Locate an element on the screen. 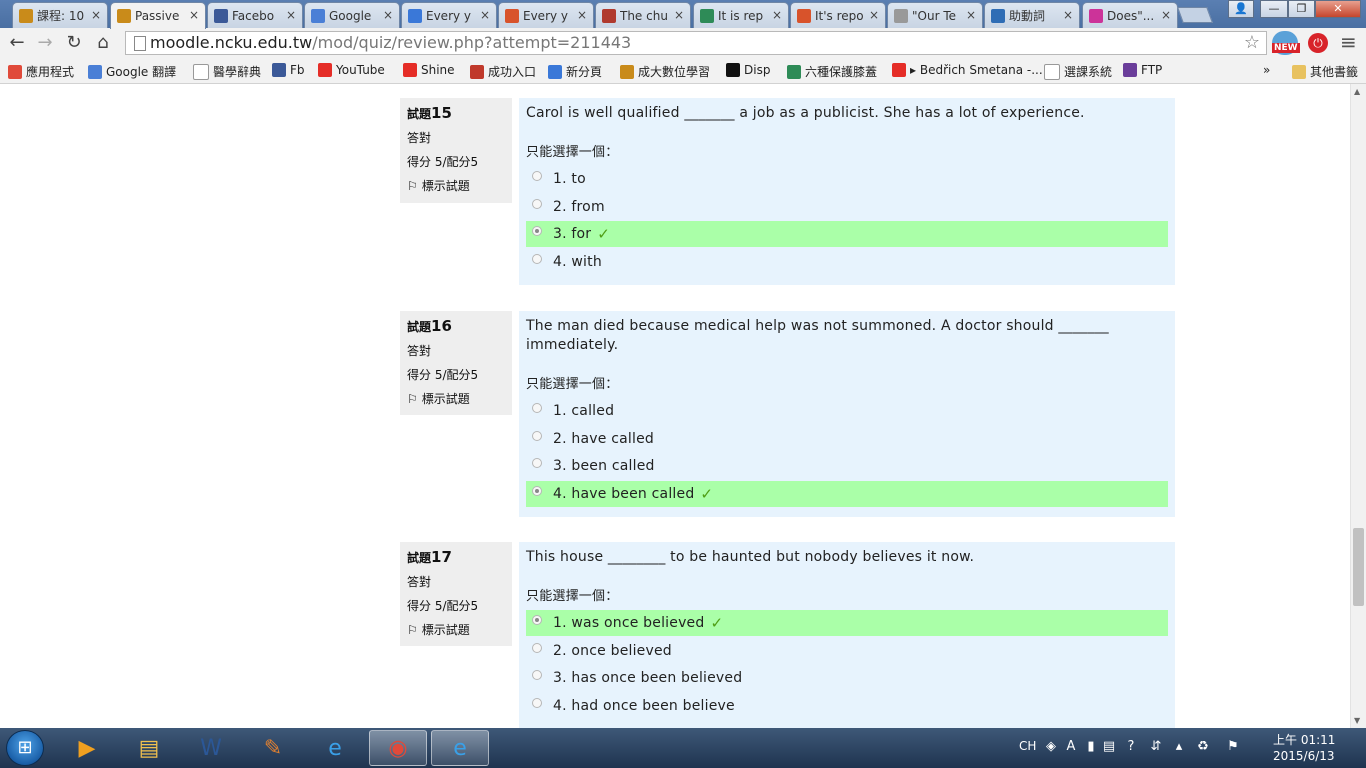 The height and width of the screenshot is (768, 1366). bookmark-item: 醫學辭典 is located at coordinates (227, 71).